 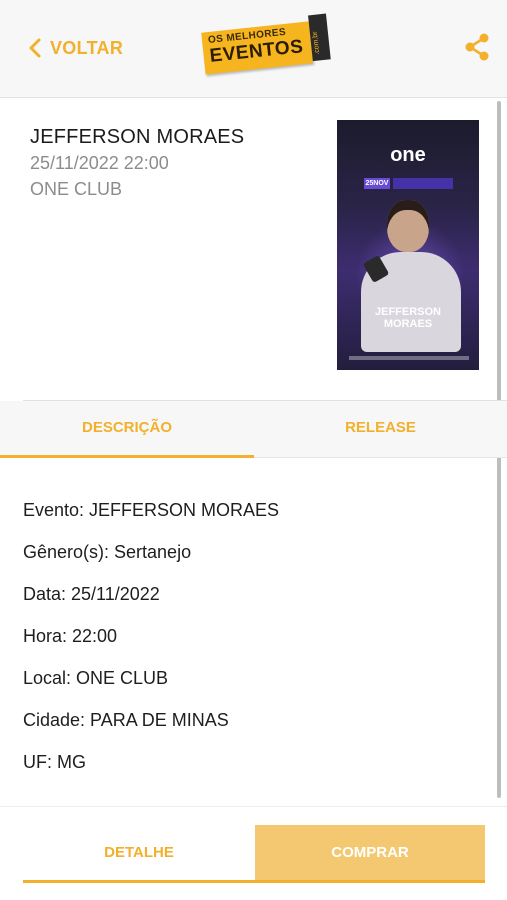 I want to click on poster-address-strip, so click(x=409, y=358).